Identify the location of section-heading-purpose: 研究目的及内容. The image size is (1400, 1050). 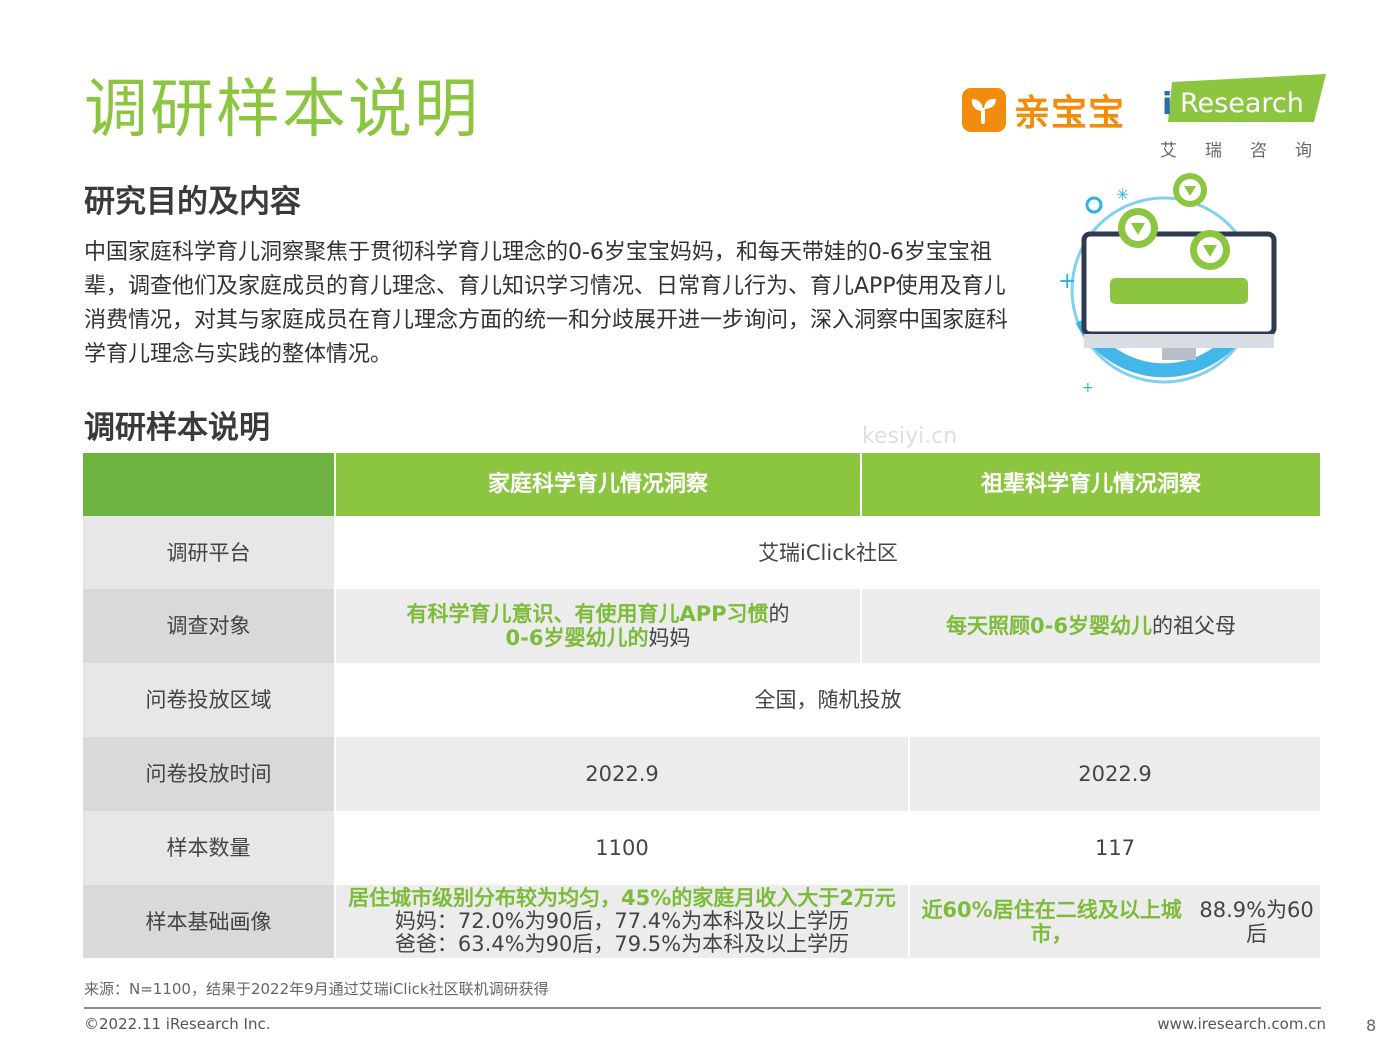
(192, 202).